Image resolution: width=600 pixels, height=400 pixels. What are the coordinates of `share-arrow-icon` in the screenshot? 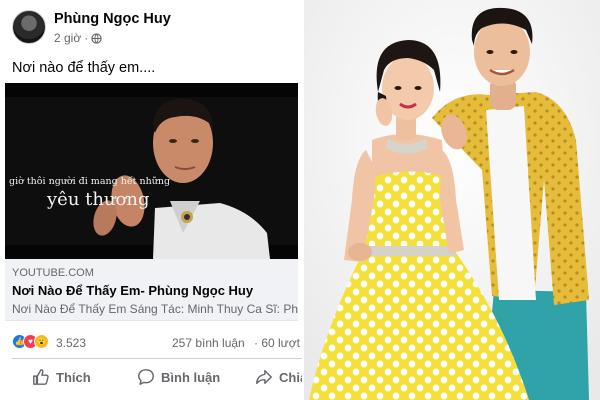 It's located at (264, 377).